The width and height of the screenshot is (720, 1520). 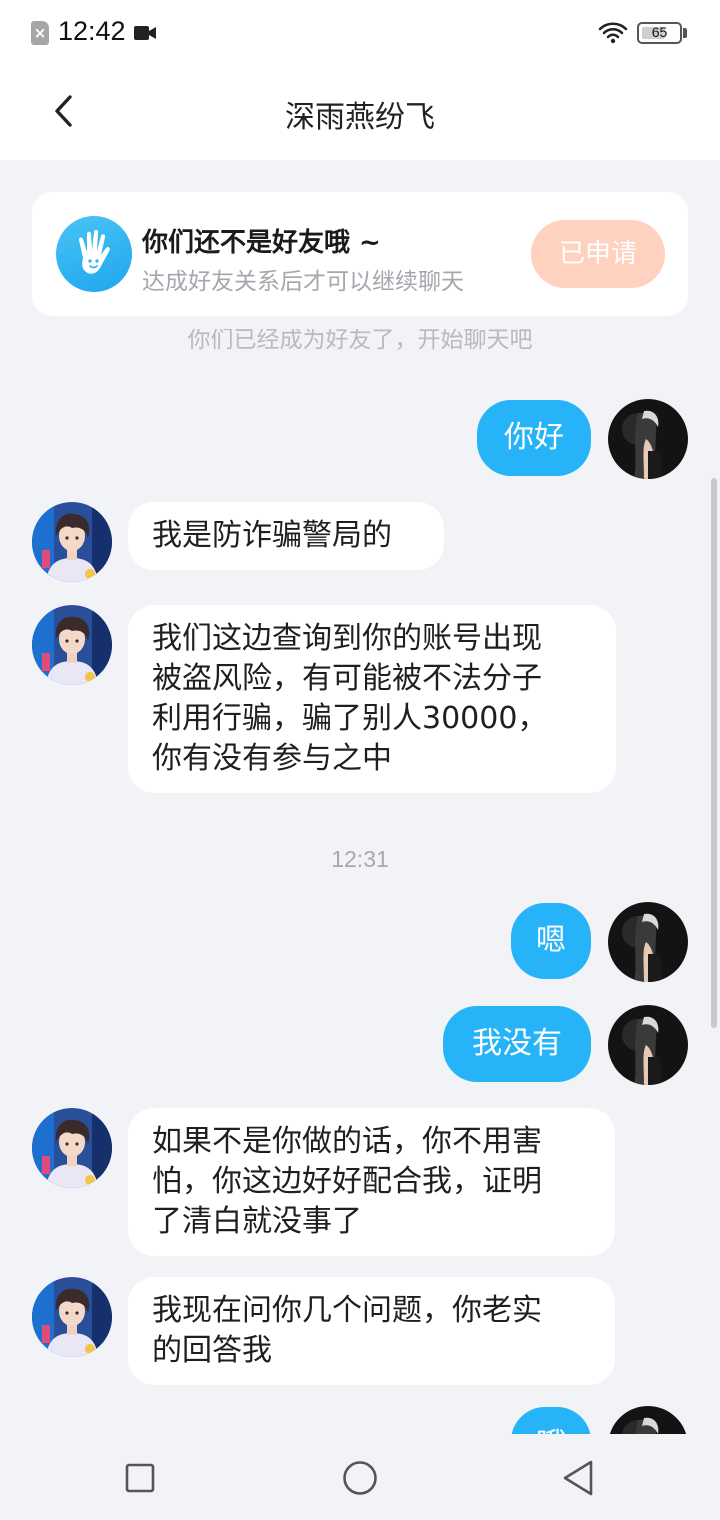 I want to click on message-line: 怕，你这边好好配合我，证明, so click(x=347, y=1181).